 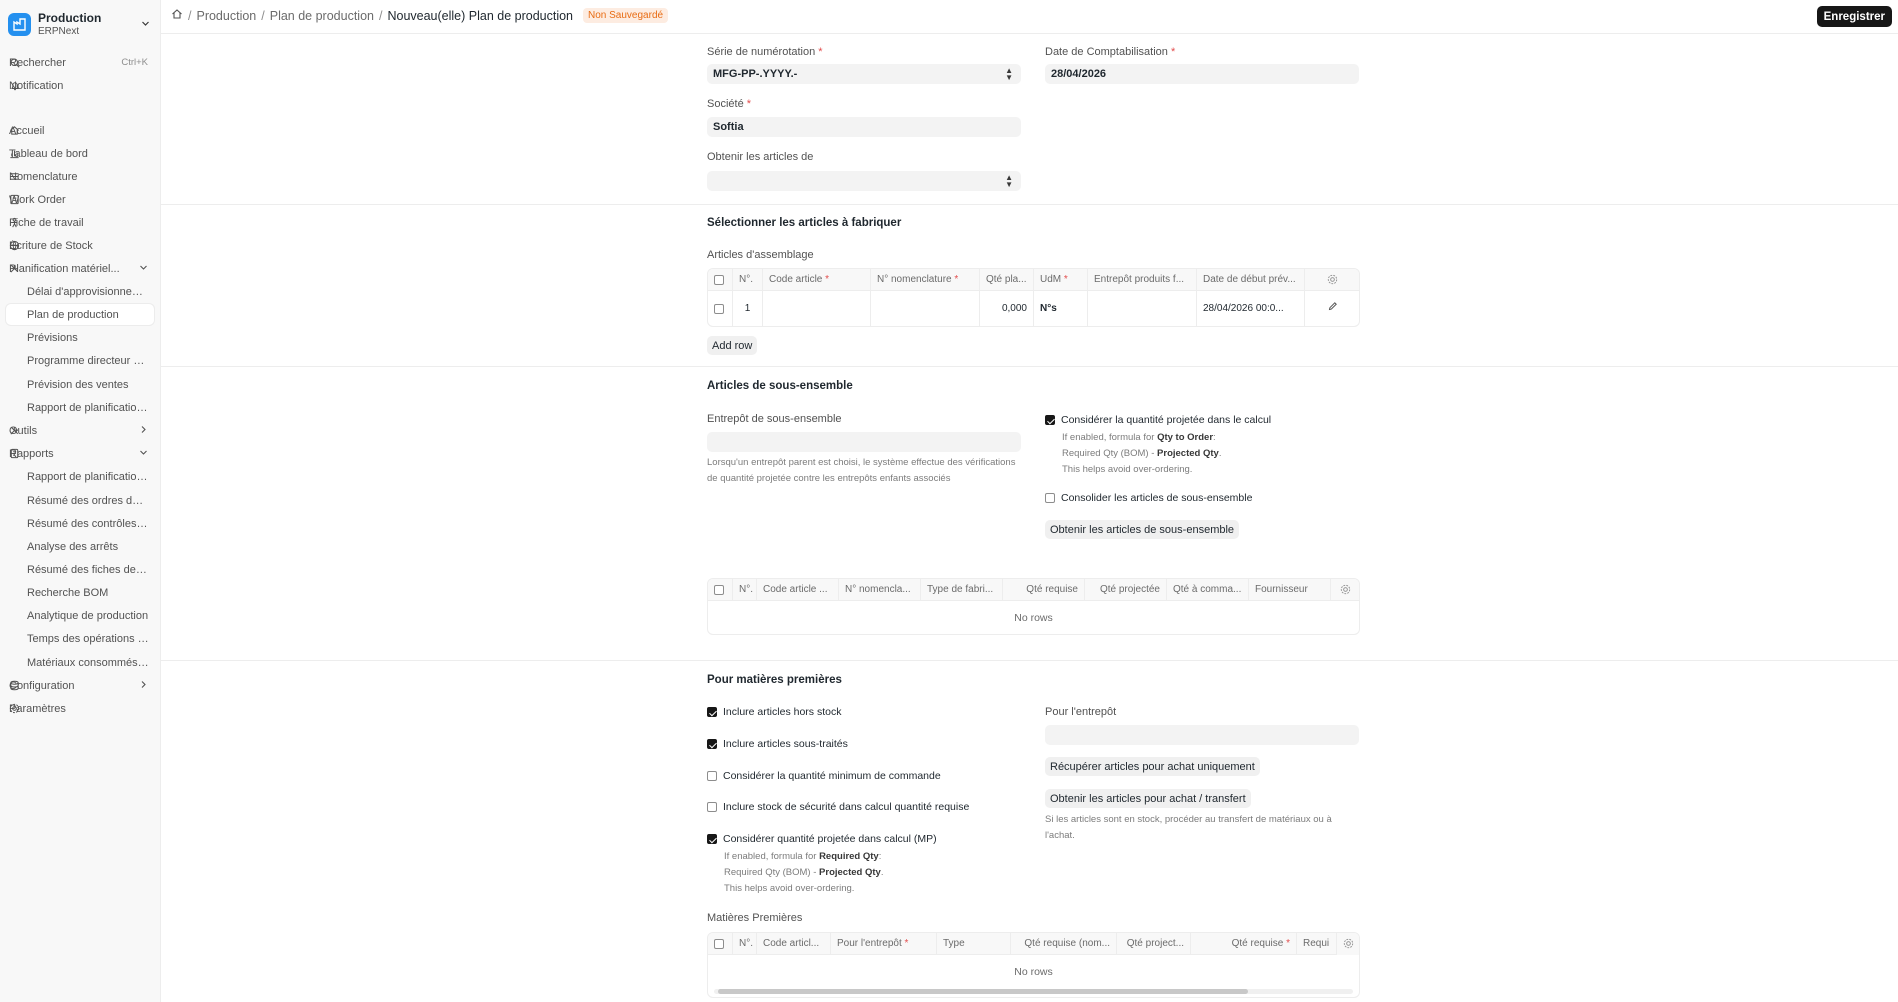 What do you see at coordinates (1060, 308) in the screenshot?
I see `uom-cell: N°s` at bounding box center [1060, 308].